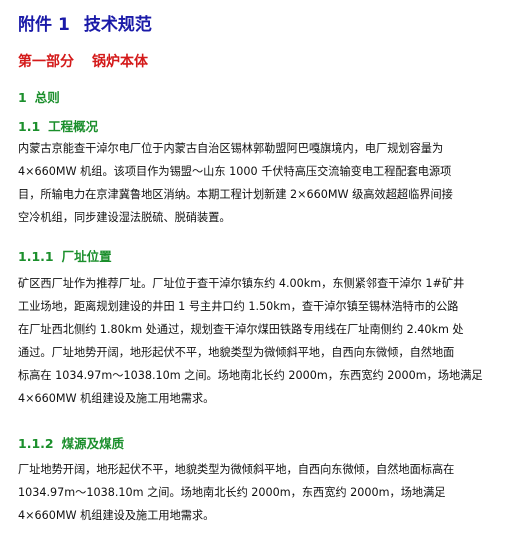 This screenshot has height=542, width=527. What do you see at coordinates (124, 217) in the screenshot?
I see `paragraph-line: 空冷机组，同步建设湿法脱硫、脱硝装置。` at bounding box center [124, 217].